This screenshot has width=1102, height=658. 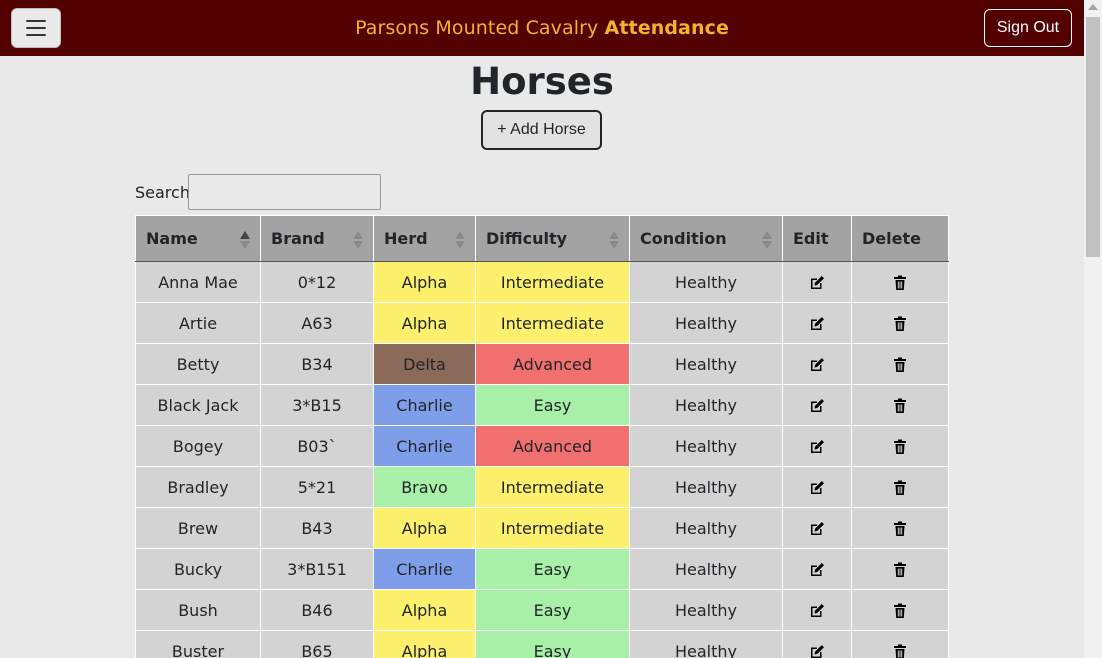 What do you see at coordinates (1093, 137) in the screenshot?
I see `scrollbar-thumb` at bounding box center [1093, 137].